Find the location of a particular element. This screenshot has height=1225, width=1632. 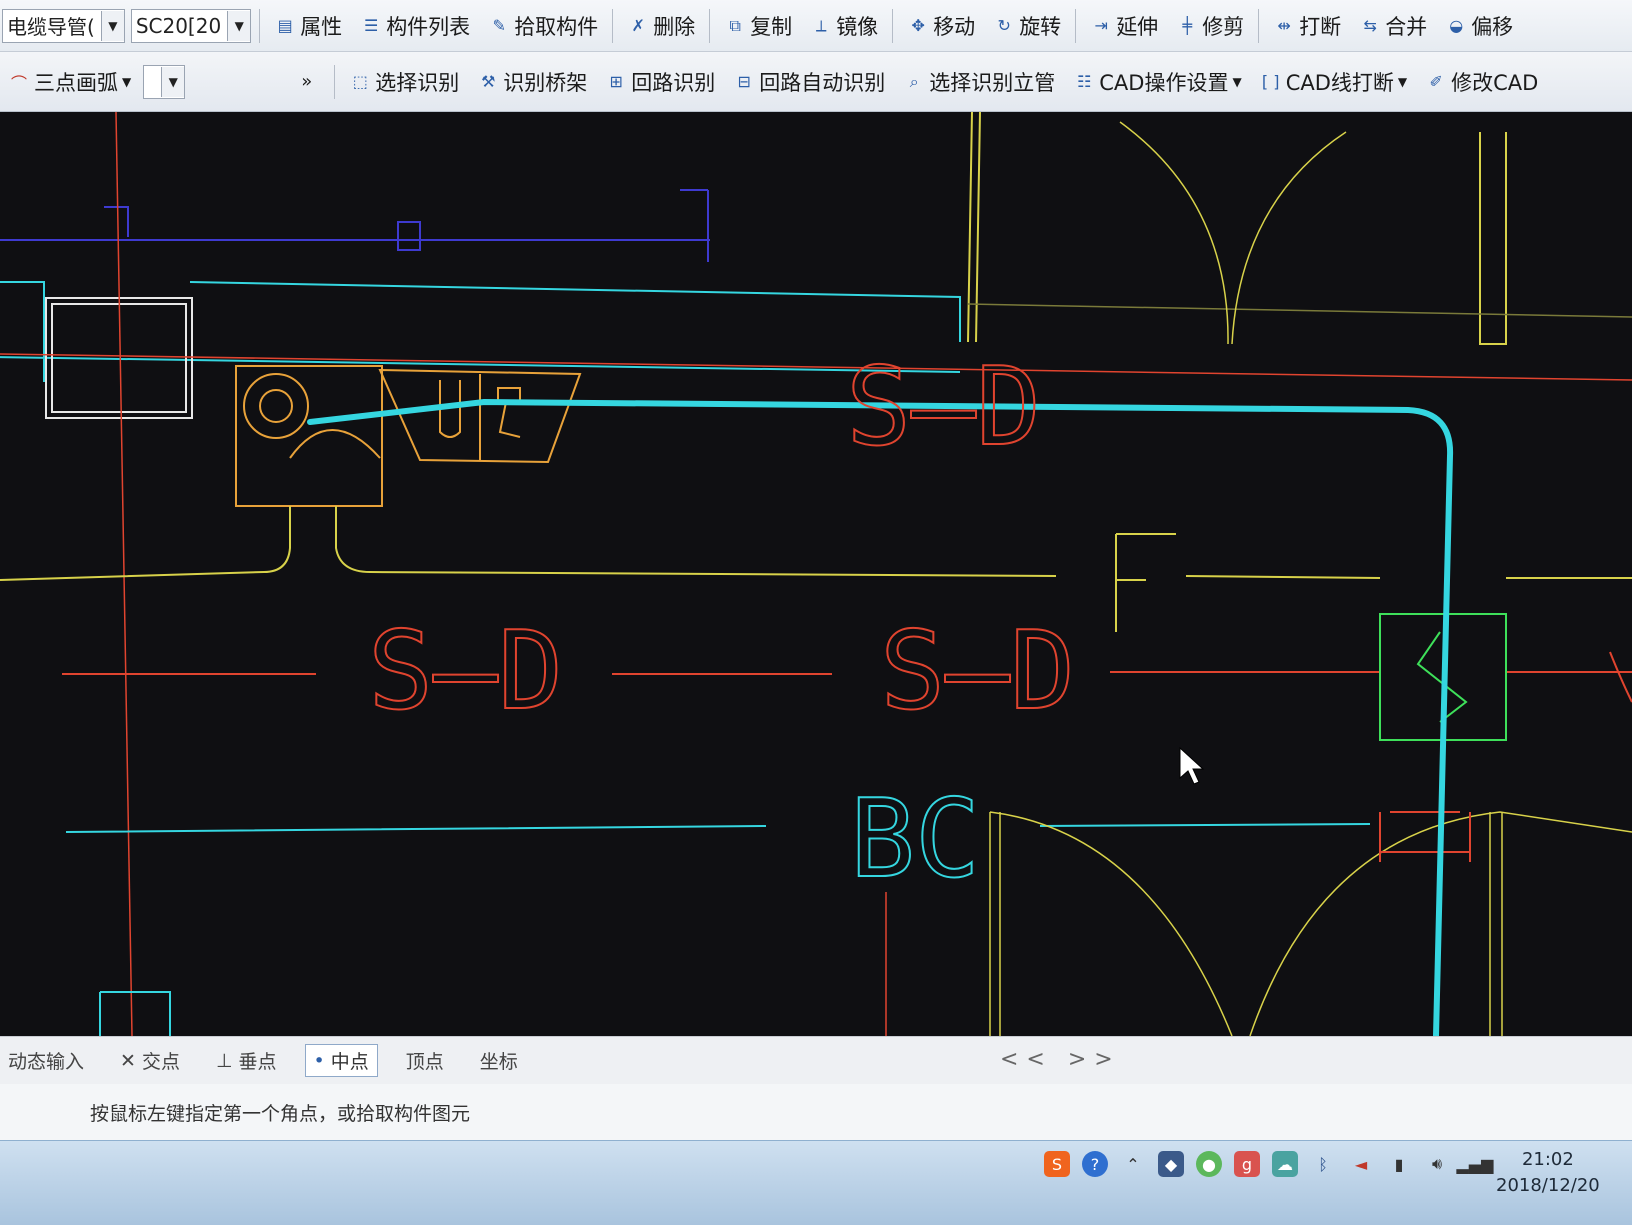

snap-intersection: ✕ 交点 is located at coordinates (150, 1060).